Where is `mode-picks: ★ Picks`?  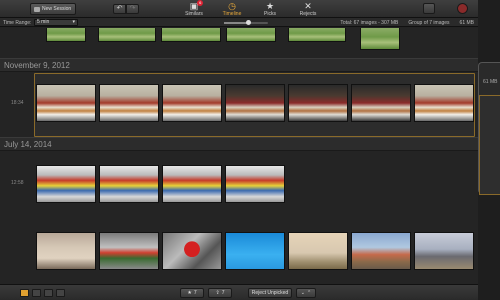 mode-picks: ★ Picks is located at coordinates (270, 9).